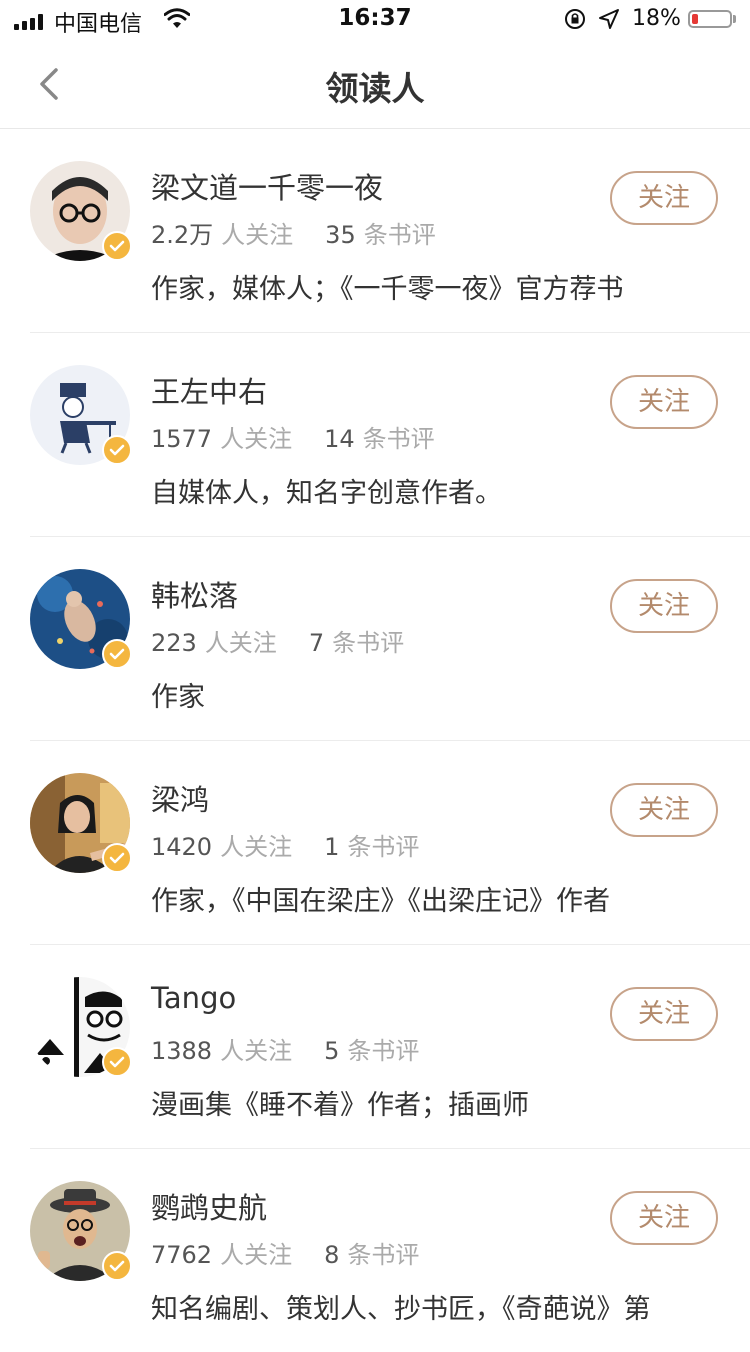  What do you see at coordinates (339, 439) in the screenshot?
I see `reviews-count: 14` at bounding box center [339, 439].